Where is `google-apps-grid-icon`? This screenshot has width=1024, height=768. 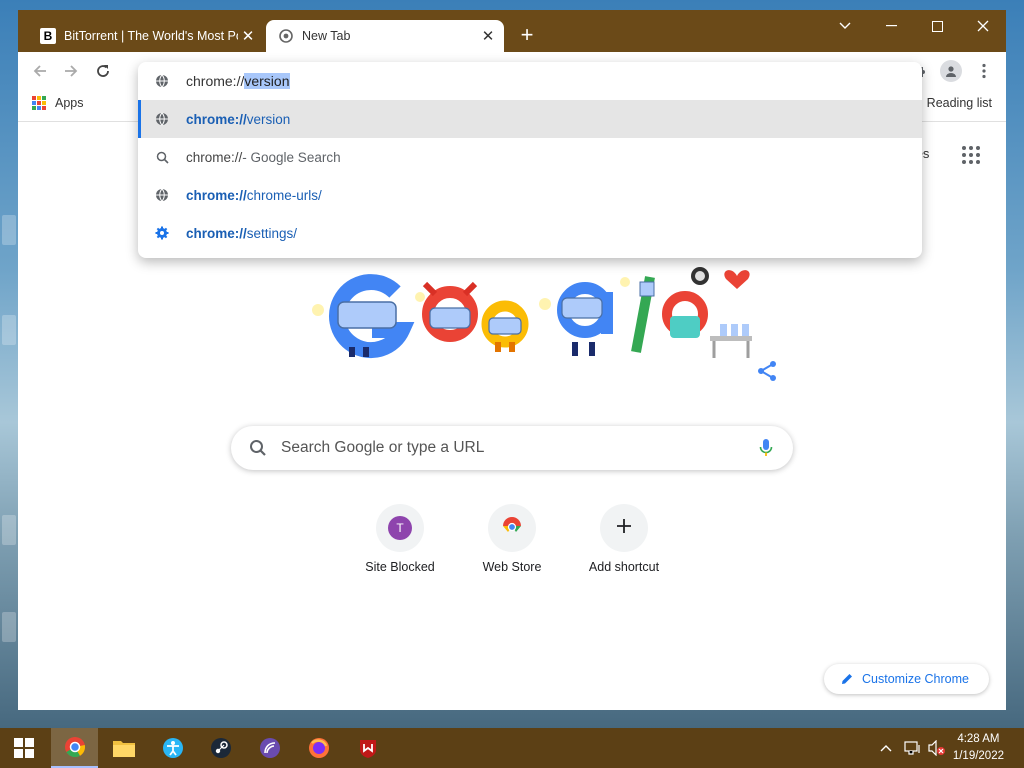 google-apps-grid-icon is located at coordinates (971, 155).